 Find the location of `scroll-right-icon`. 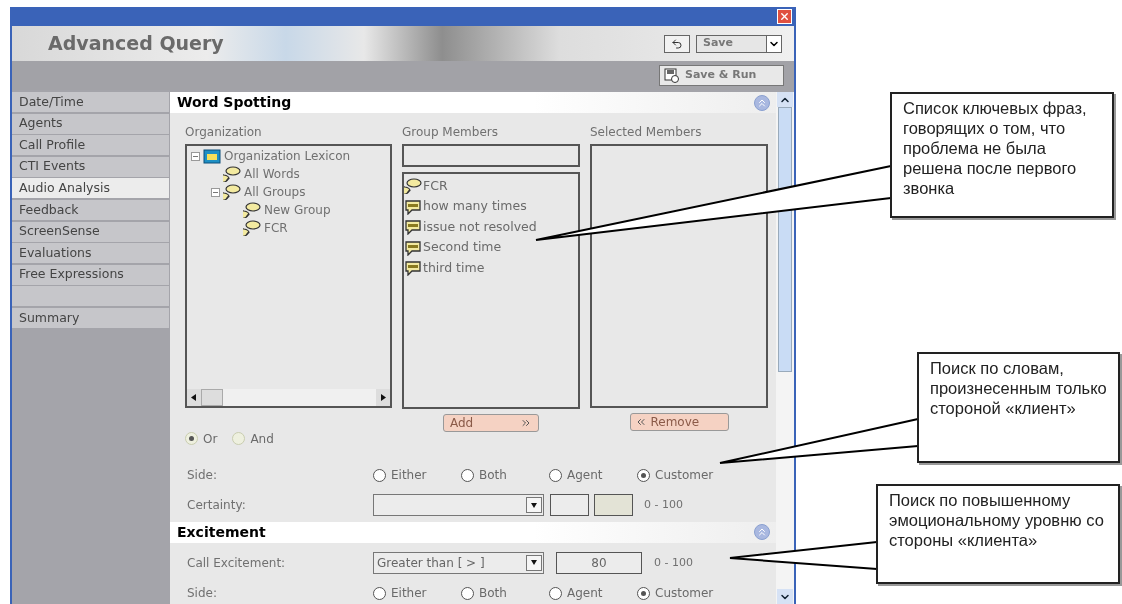

scroll-right-icon is located at coordinates (383, 397).